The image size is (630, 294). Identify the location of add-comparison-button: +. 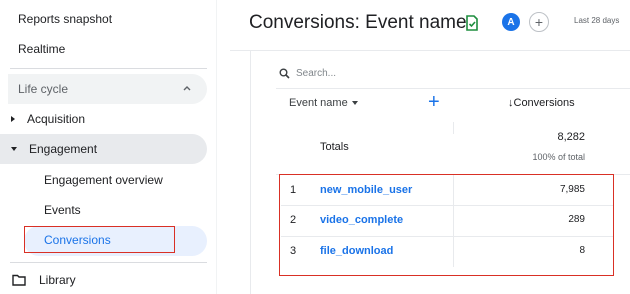
(539, 22).